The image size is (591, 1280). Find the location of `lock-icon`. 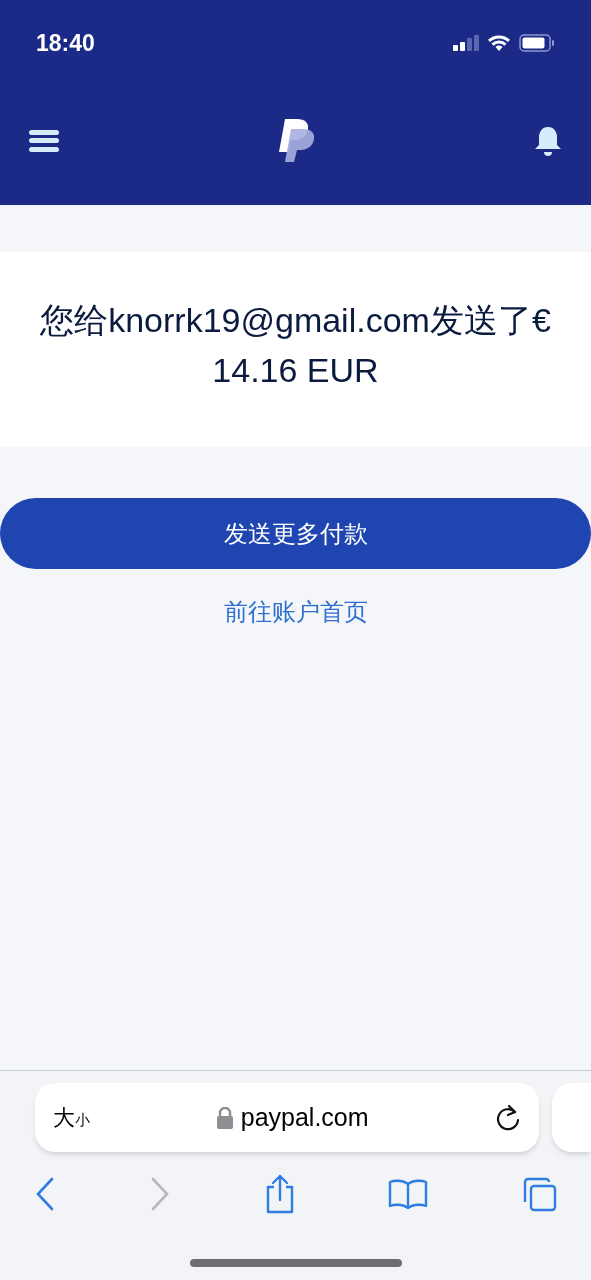

lock-icon is located at coordinates (224, 1117).